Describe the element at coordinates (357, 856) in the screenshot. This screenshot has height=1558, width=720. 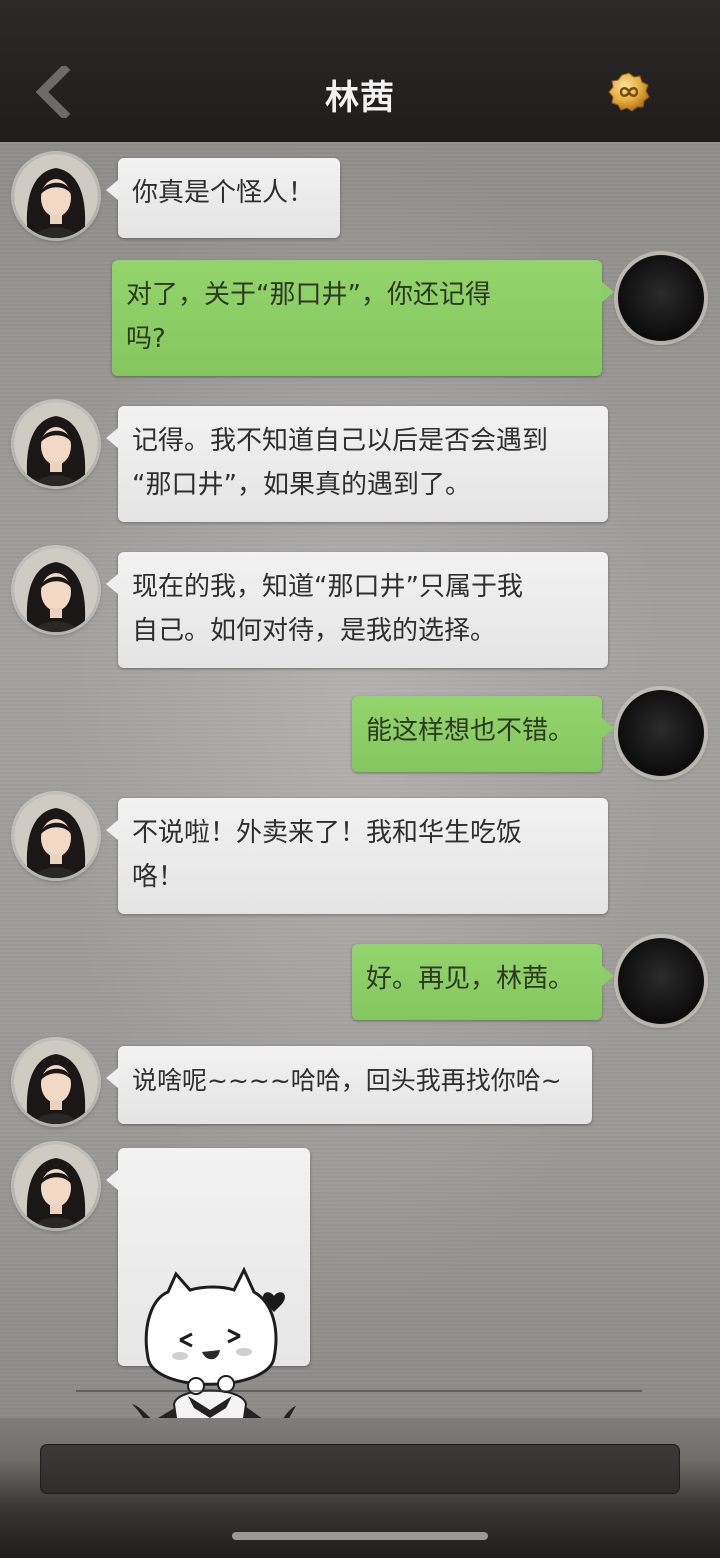
I see `message-bubble-incoming: 不说啦！外卖来了！我和华生吃饭 咯！` at that location.